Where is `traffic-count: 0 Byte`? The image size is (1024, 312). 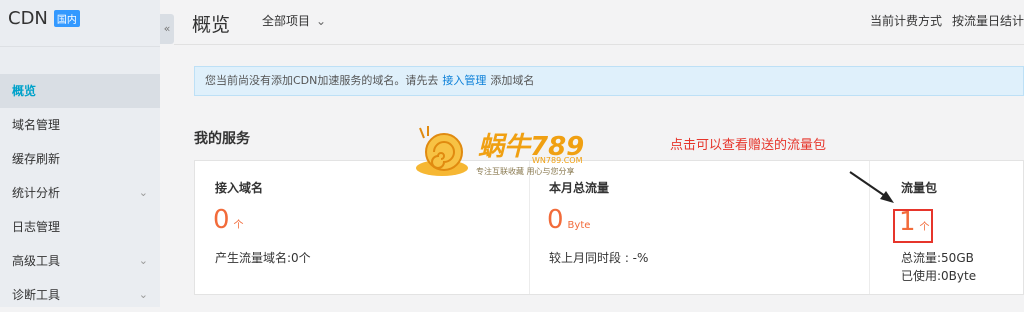 traffic-count: 0 Byte is located at coordinates (568, 220).